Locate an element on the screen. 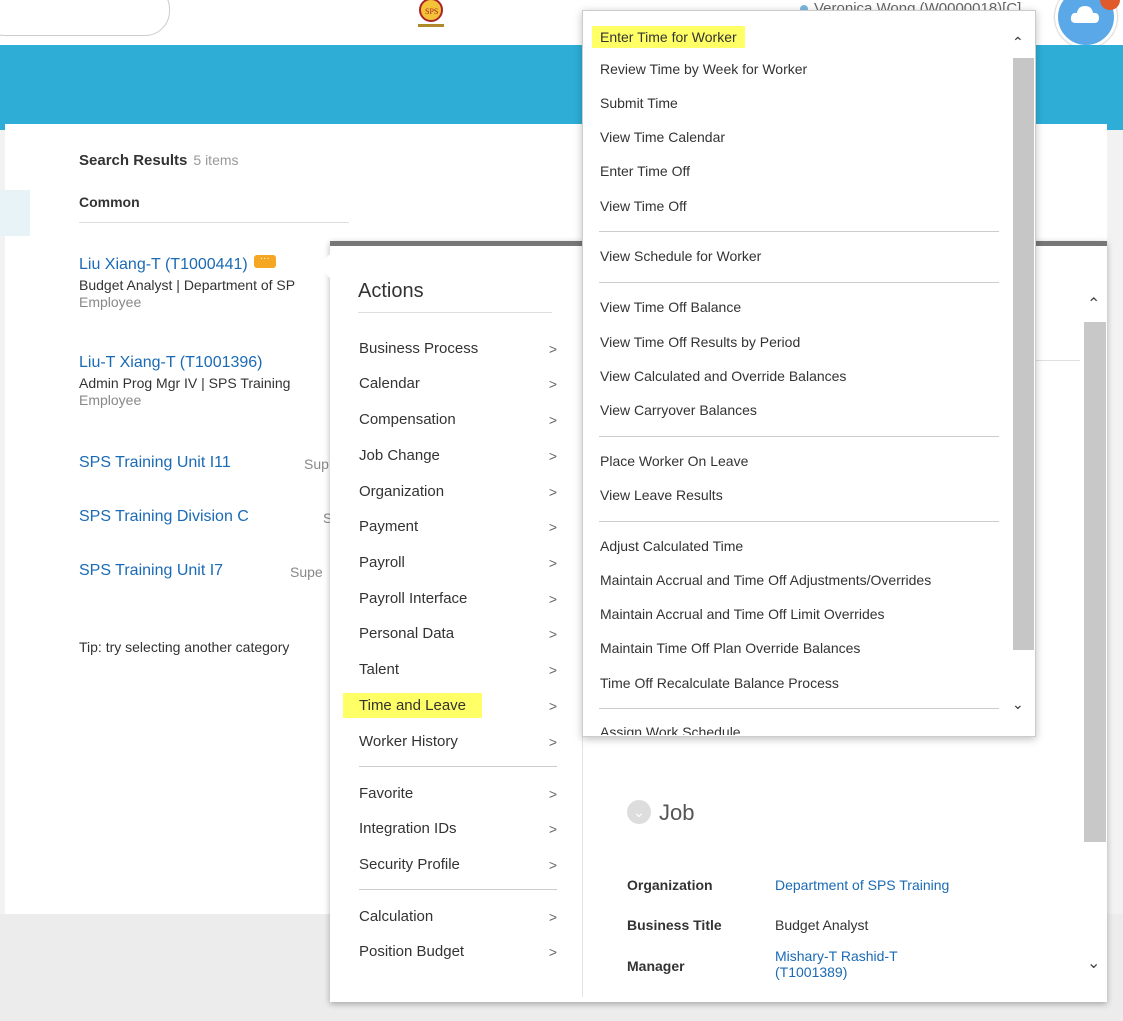  submenu-item-view-time-off-balance: View Time Off Balance is located at coordinates (670, 307).